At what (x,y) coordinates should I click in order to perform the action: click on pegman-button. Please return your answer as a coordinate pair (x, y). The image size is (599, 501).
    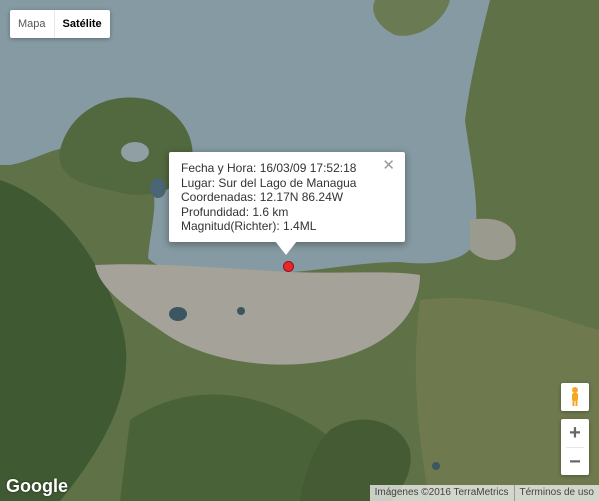
    Looking at the image, I should click on (575, 397).